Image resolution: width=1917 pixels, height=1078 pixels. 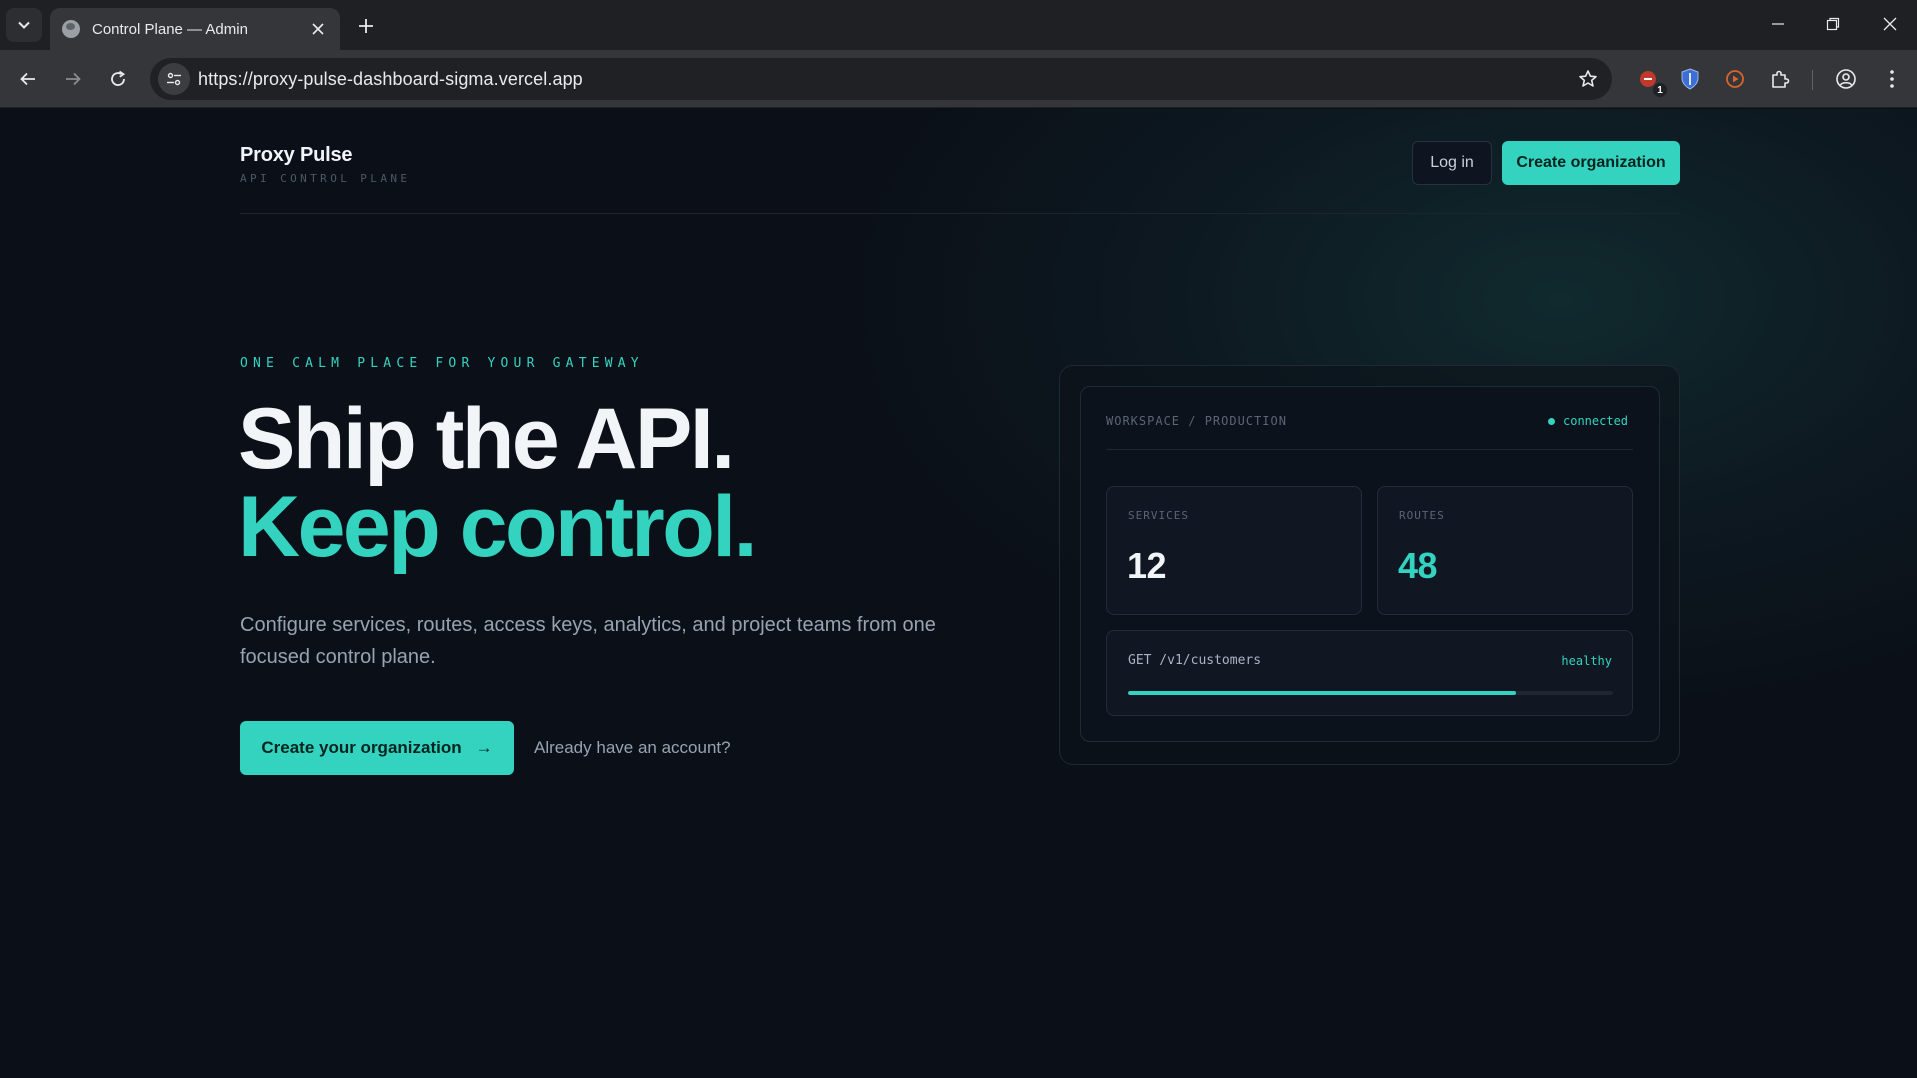 What do you see at coordinates (1812, 80) in the screenshot?
I see `toolbar-divider` at bounding box center [1812, 80].